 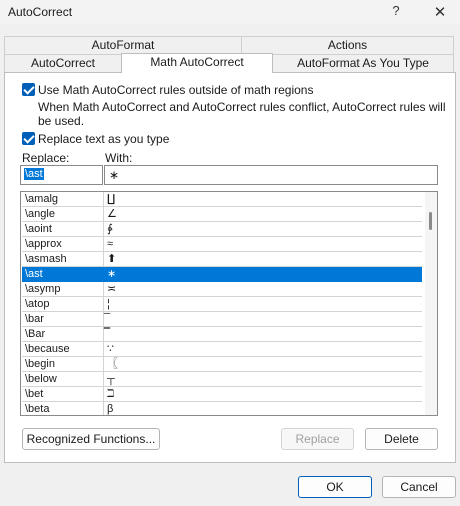 I want to click on list-scrollbar, so click(x=431, y=303).